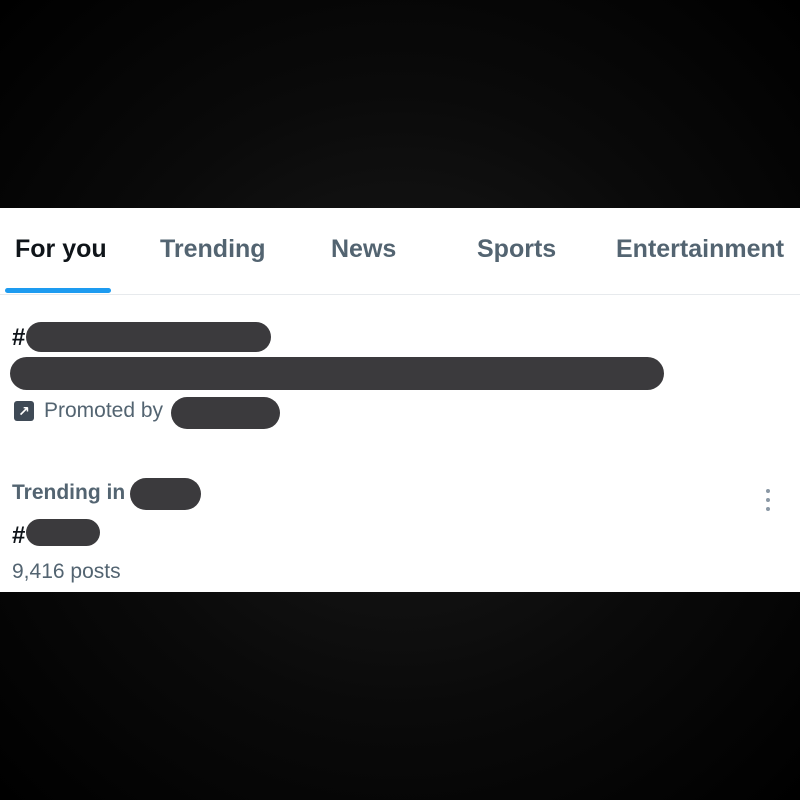 The width and height of the screenshot is (800, 800). I want to click on trend-context-label: Trending in, so click(69, 492).